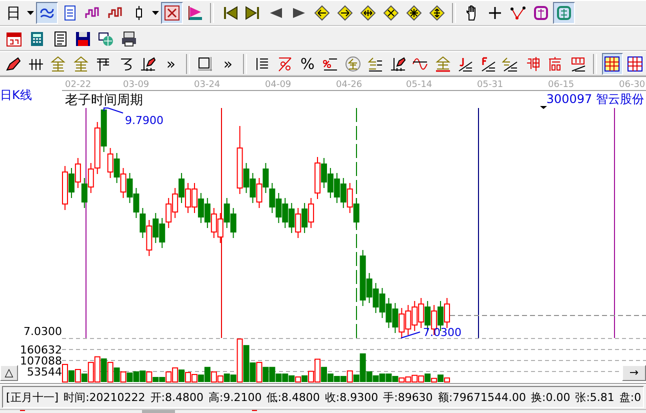 This screenshot has width=646, height=413. What do you see at coordinates (235, 397) in the screenshot?
I see `status-field: 高:9.2100` at bounding box center [235, 397].